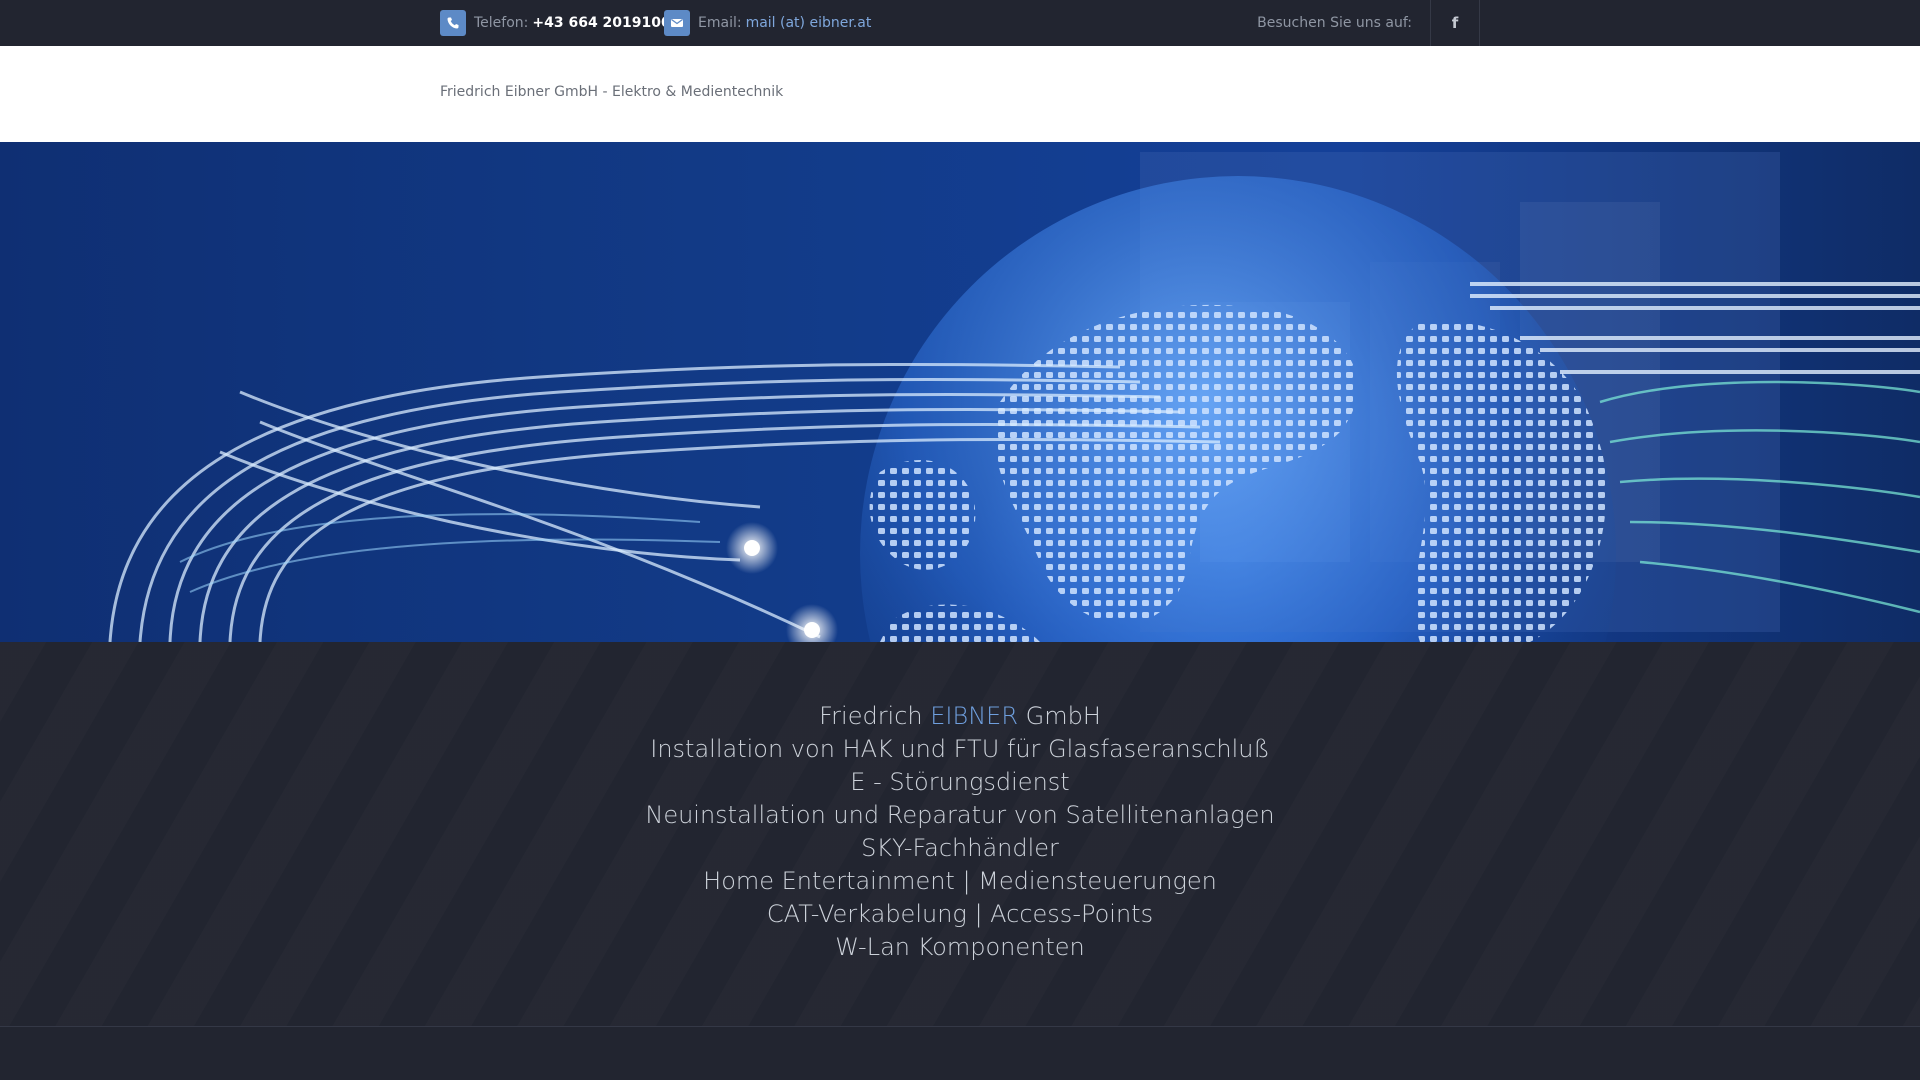  Describe the element at coordinates (1334, 23) in the screenshot. I see `social-visit-label: Besuchen Sie uns auf:` at that location.